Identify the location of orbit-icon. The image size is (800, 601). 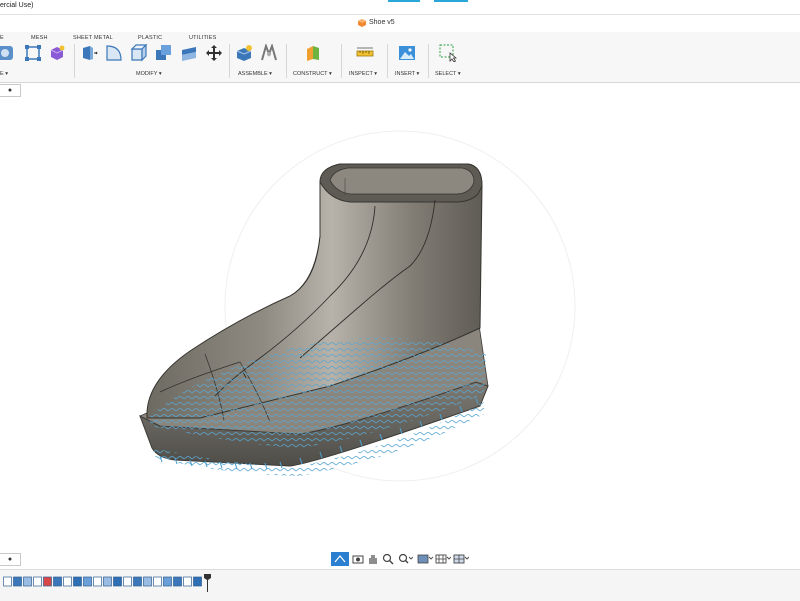
(340, 559).